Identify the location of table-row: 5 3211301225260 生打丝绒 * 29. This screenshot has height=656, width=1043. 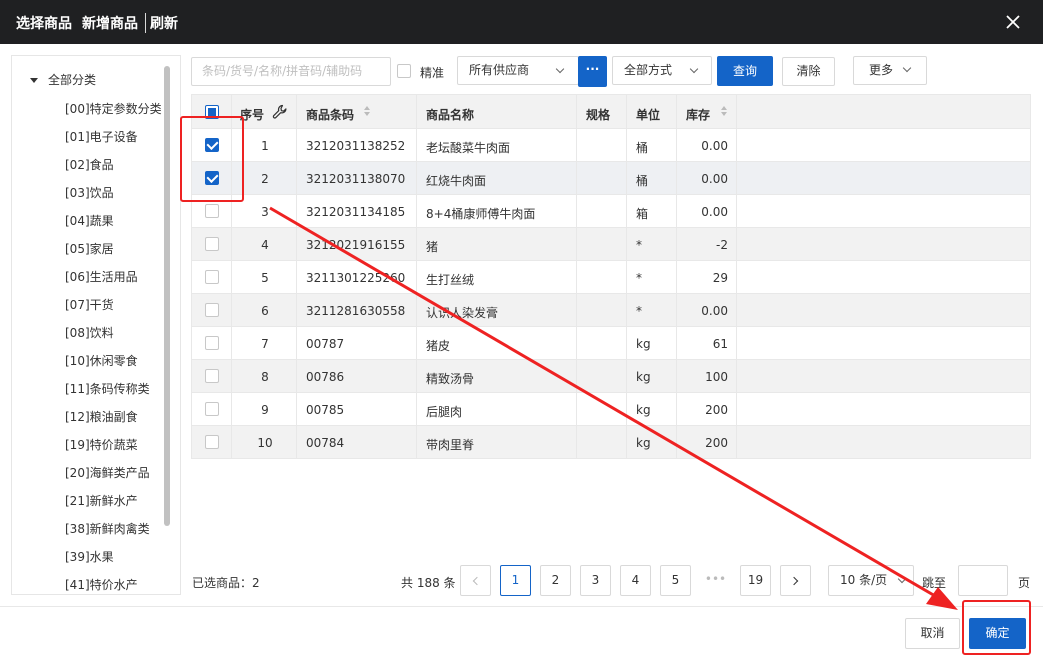
(611, 277).